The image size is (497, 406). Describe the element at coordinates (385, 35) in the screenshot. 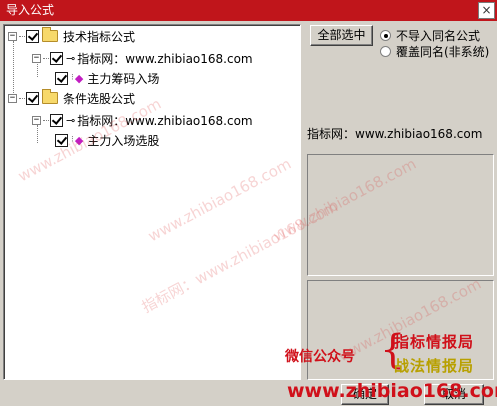

I see `radio-no-import` at that location.